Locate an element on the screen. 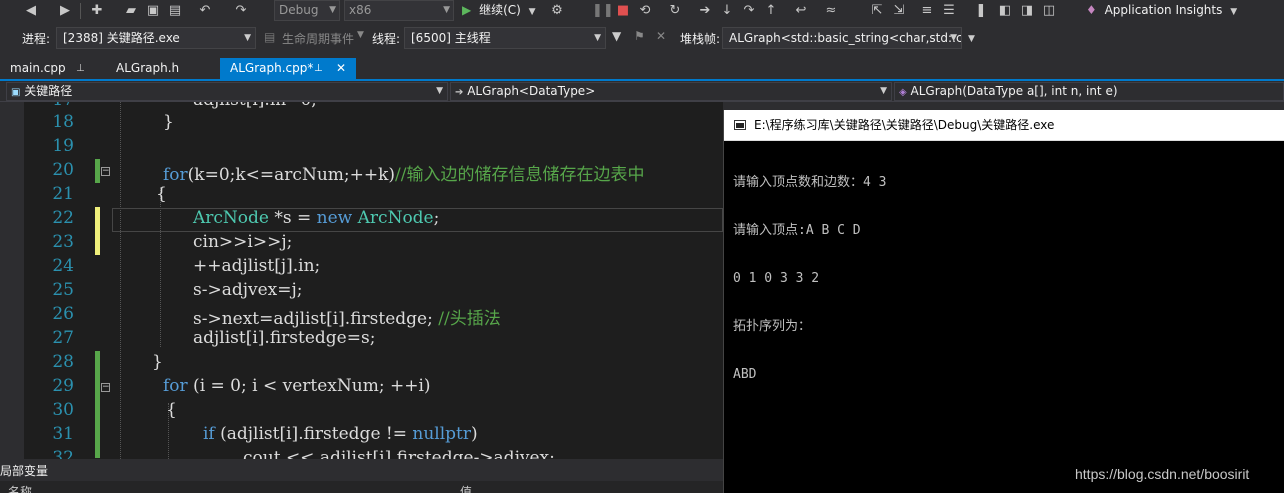  flag-icon: ⚑ is located at coordinates (639, 36).